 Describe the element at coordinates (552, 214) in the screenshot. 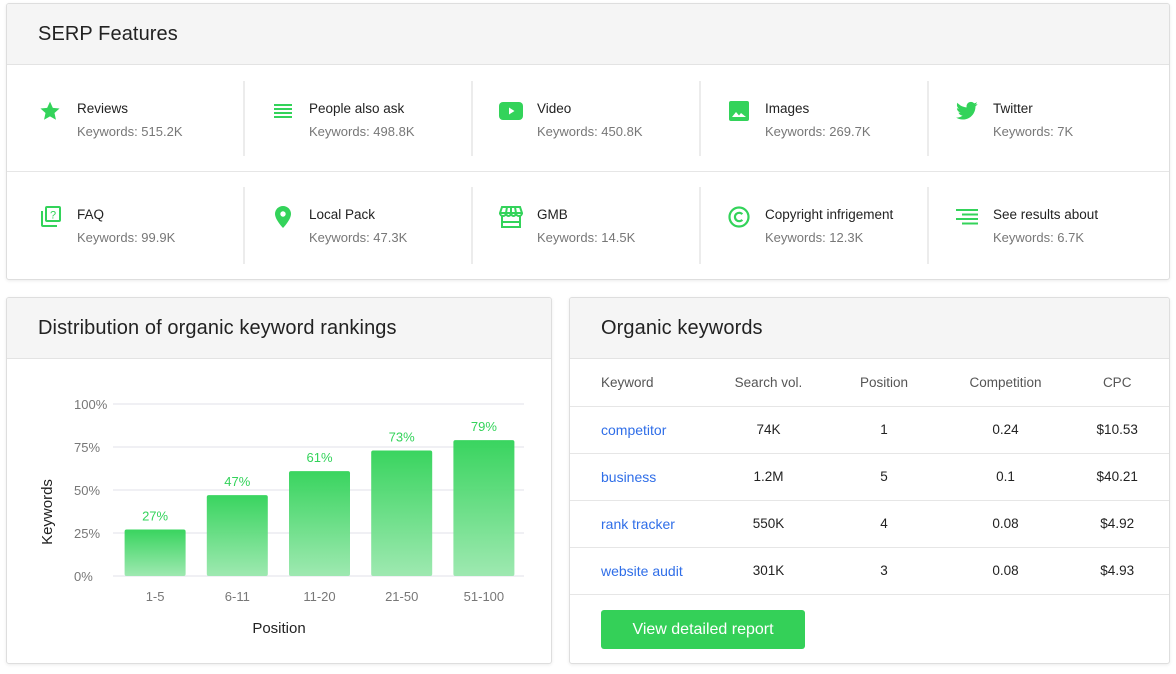

I see `serp-feature-name: GMB` at that location.